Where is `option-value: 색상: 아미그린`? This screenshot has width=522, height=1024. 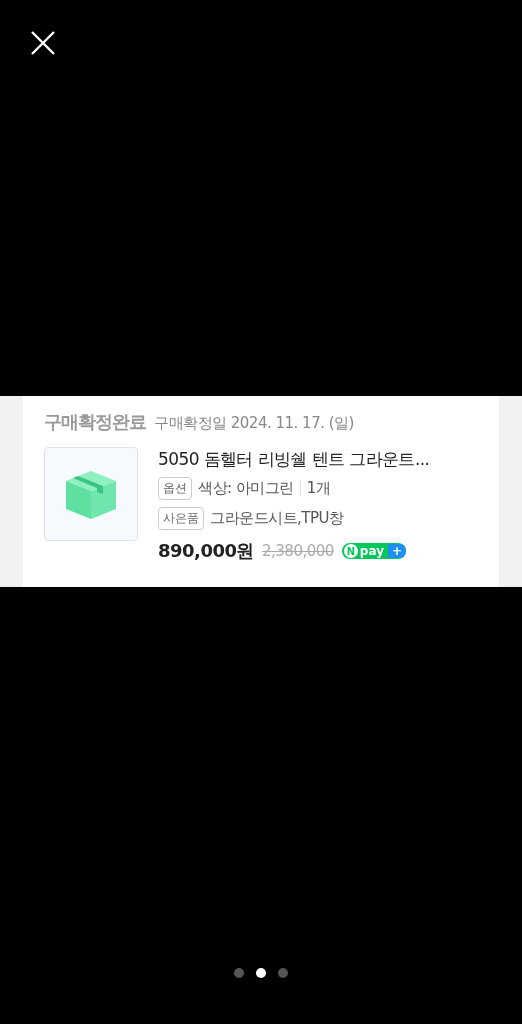
option-value: 색상: 아미그린 is located at coordinates (246, 488).